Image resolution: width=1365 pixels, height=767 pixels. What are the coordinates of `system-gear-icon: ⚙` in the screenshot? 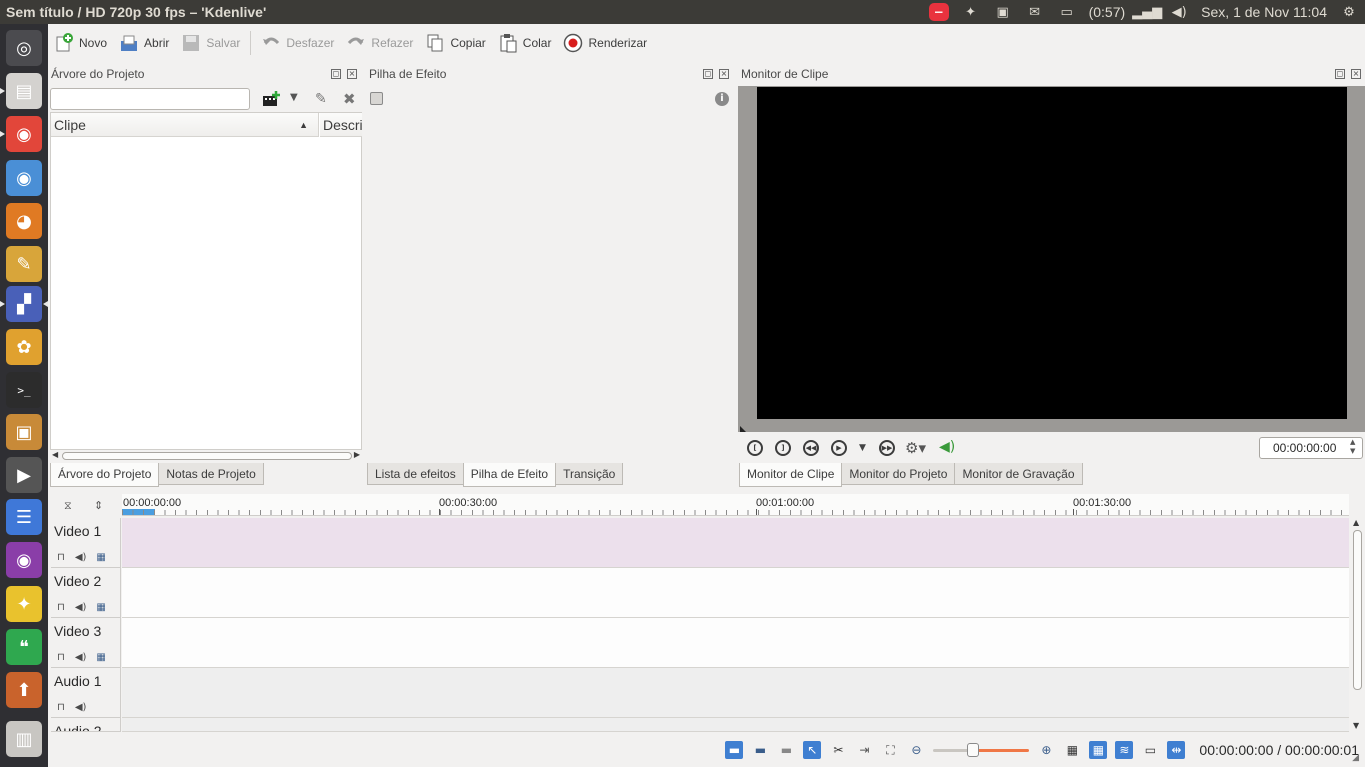 It's located at (1349, 12).